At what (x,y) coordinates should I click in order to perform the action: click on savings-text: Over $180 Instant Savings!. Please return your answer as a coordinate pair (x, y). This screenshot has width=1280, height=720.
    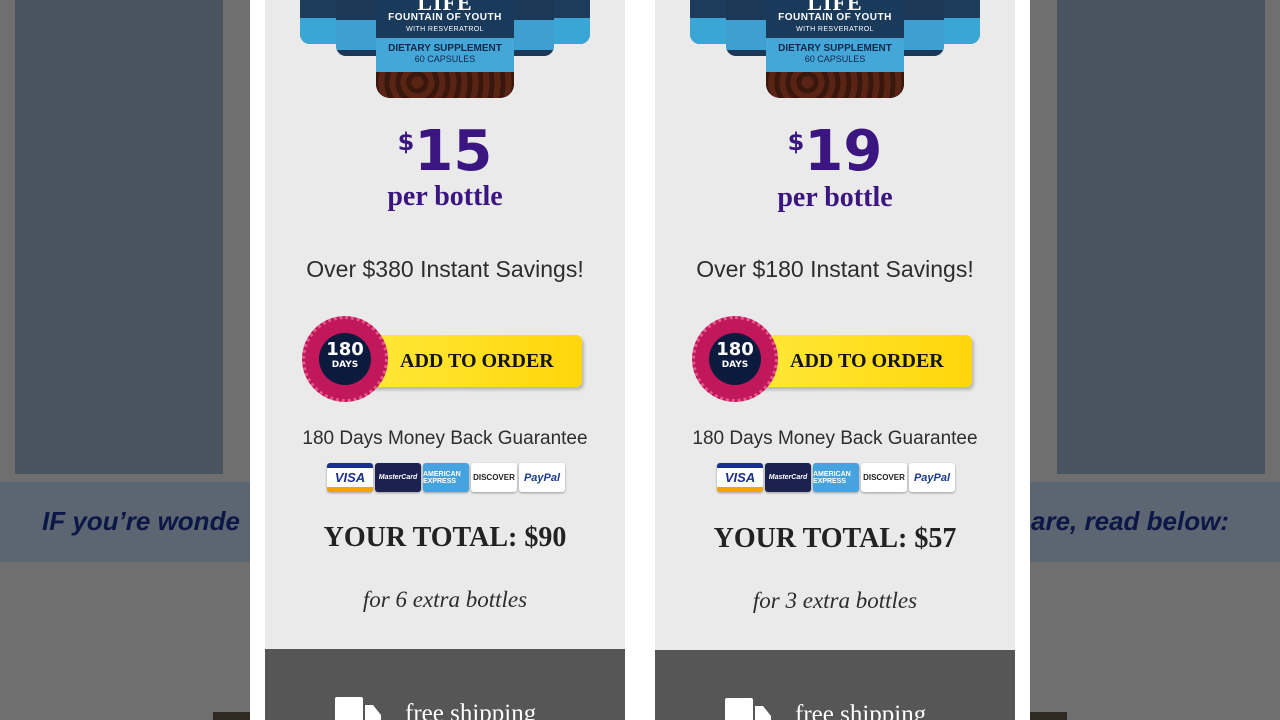
    Looking at the image, I should click on (835, 269).